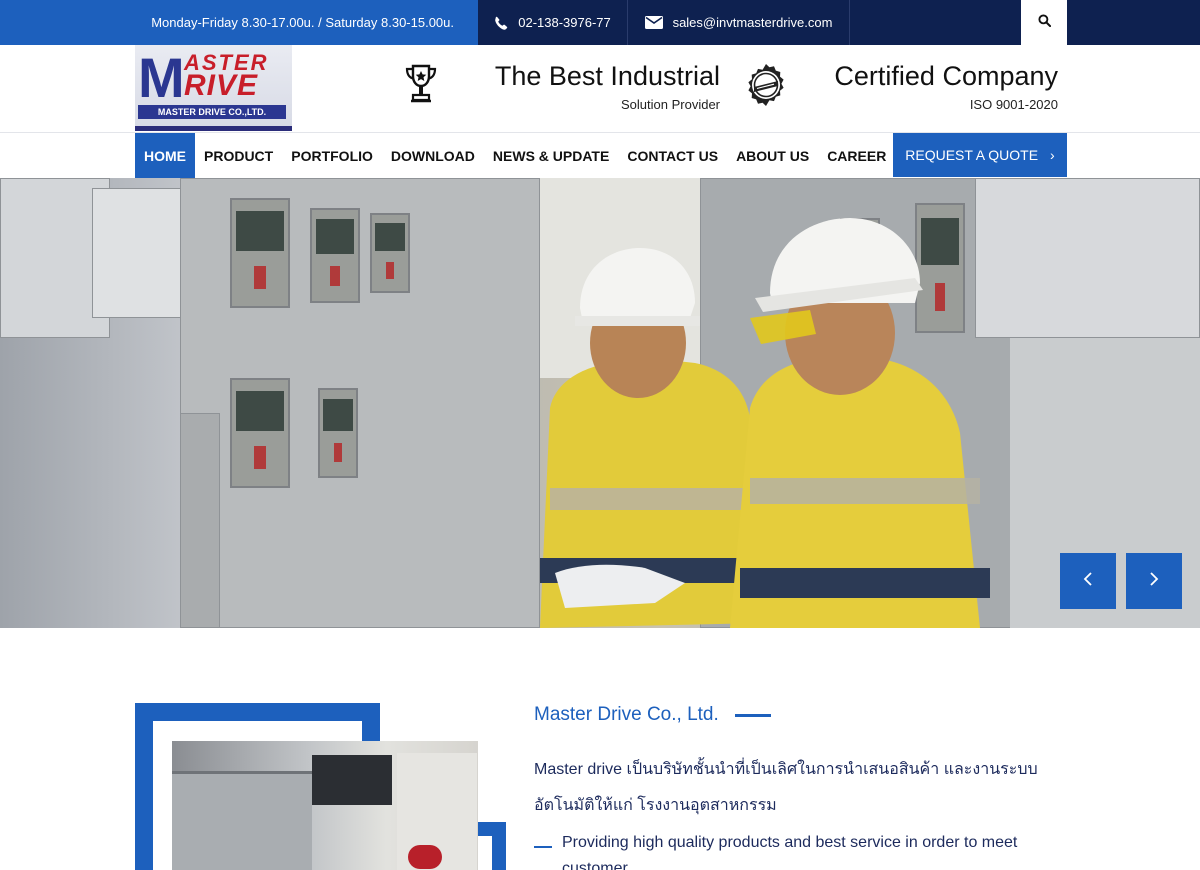 The width and height of the screenshot is (1200, 870). What do you see at coordinates (752, 22) in the screenshot?
I see `email-address: sales@invtmasterdrive.com` at bounding box center [752, 22].